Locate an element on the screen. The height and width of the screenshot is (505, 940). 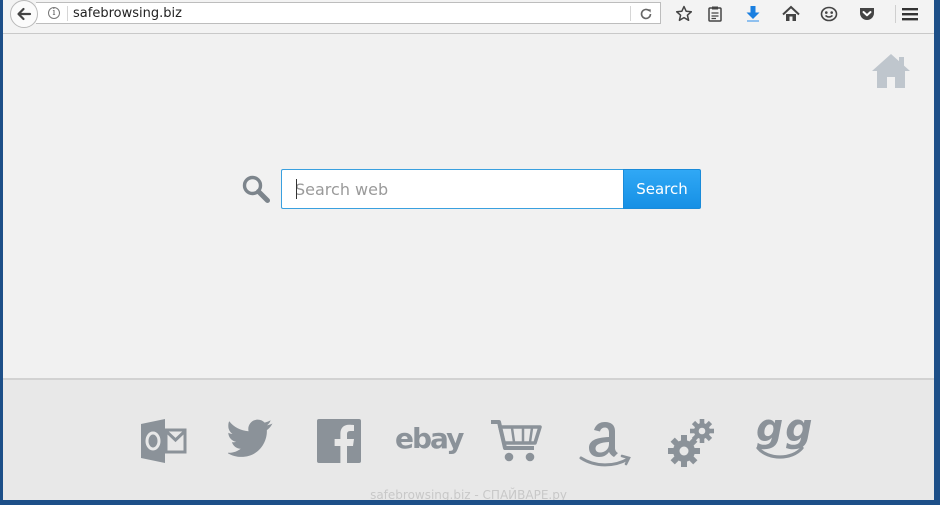
browser-toolbar: i safebrowsing.biz is located at coordinates (468, 17).